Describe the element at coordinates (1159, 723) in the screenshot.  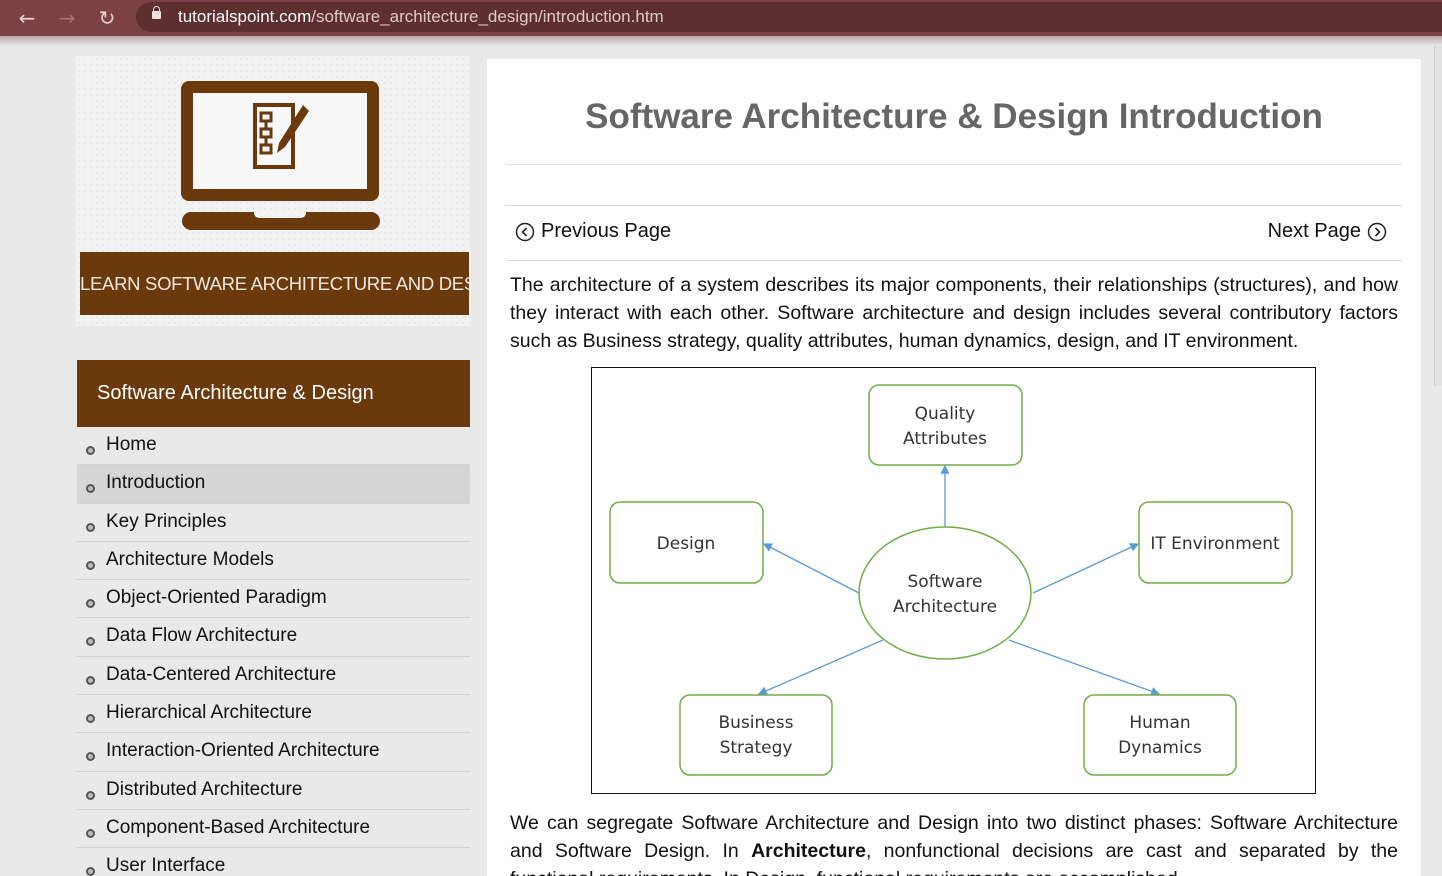
I see `label-human-1: Human` at that location.